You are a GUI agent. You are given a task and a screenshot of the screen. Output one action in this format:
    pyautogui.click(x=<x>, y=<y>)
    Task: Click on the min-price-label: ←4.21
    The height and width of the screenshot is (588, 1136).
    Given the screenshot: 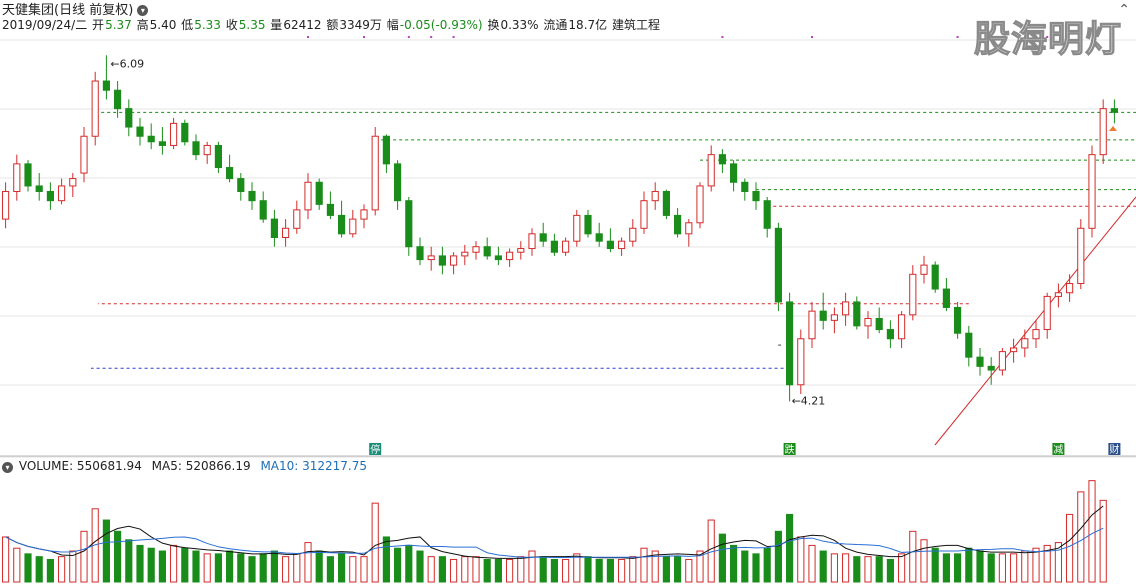 What is the action you would take?
    pyautogui.click(x=809, y=400)
    